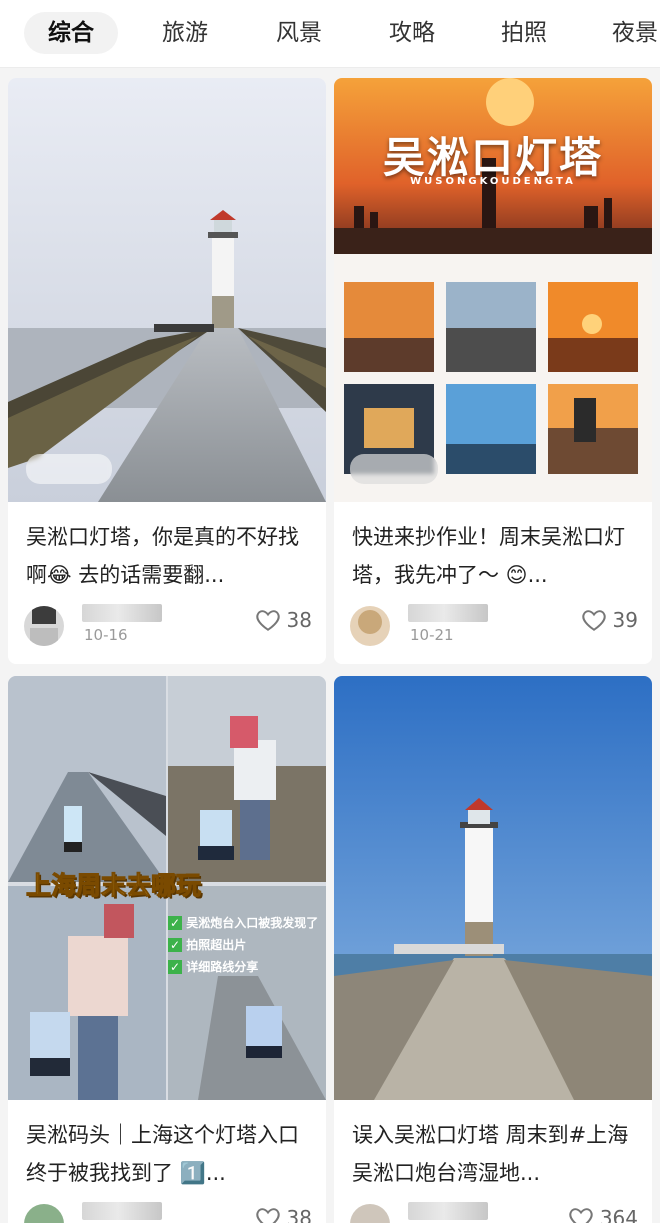  I want to click on tab-night-view: 夜景, so click(635, 33).